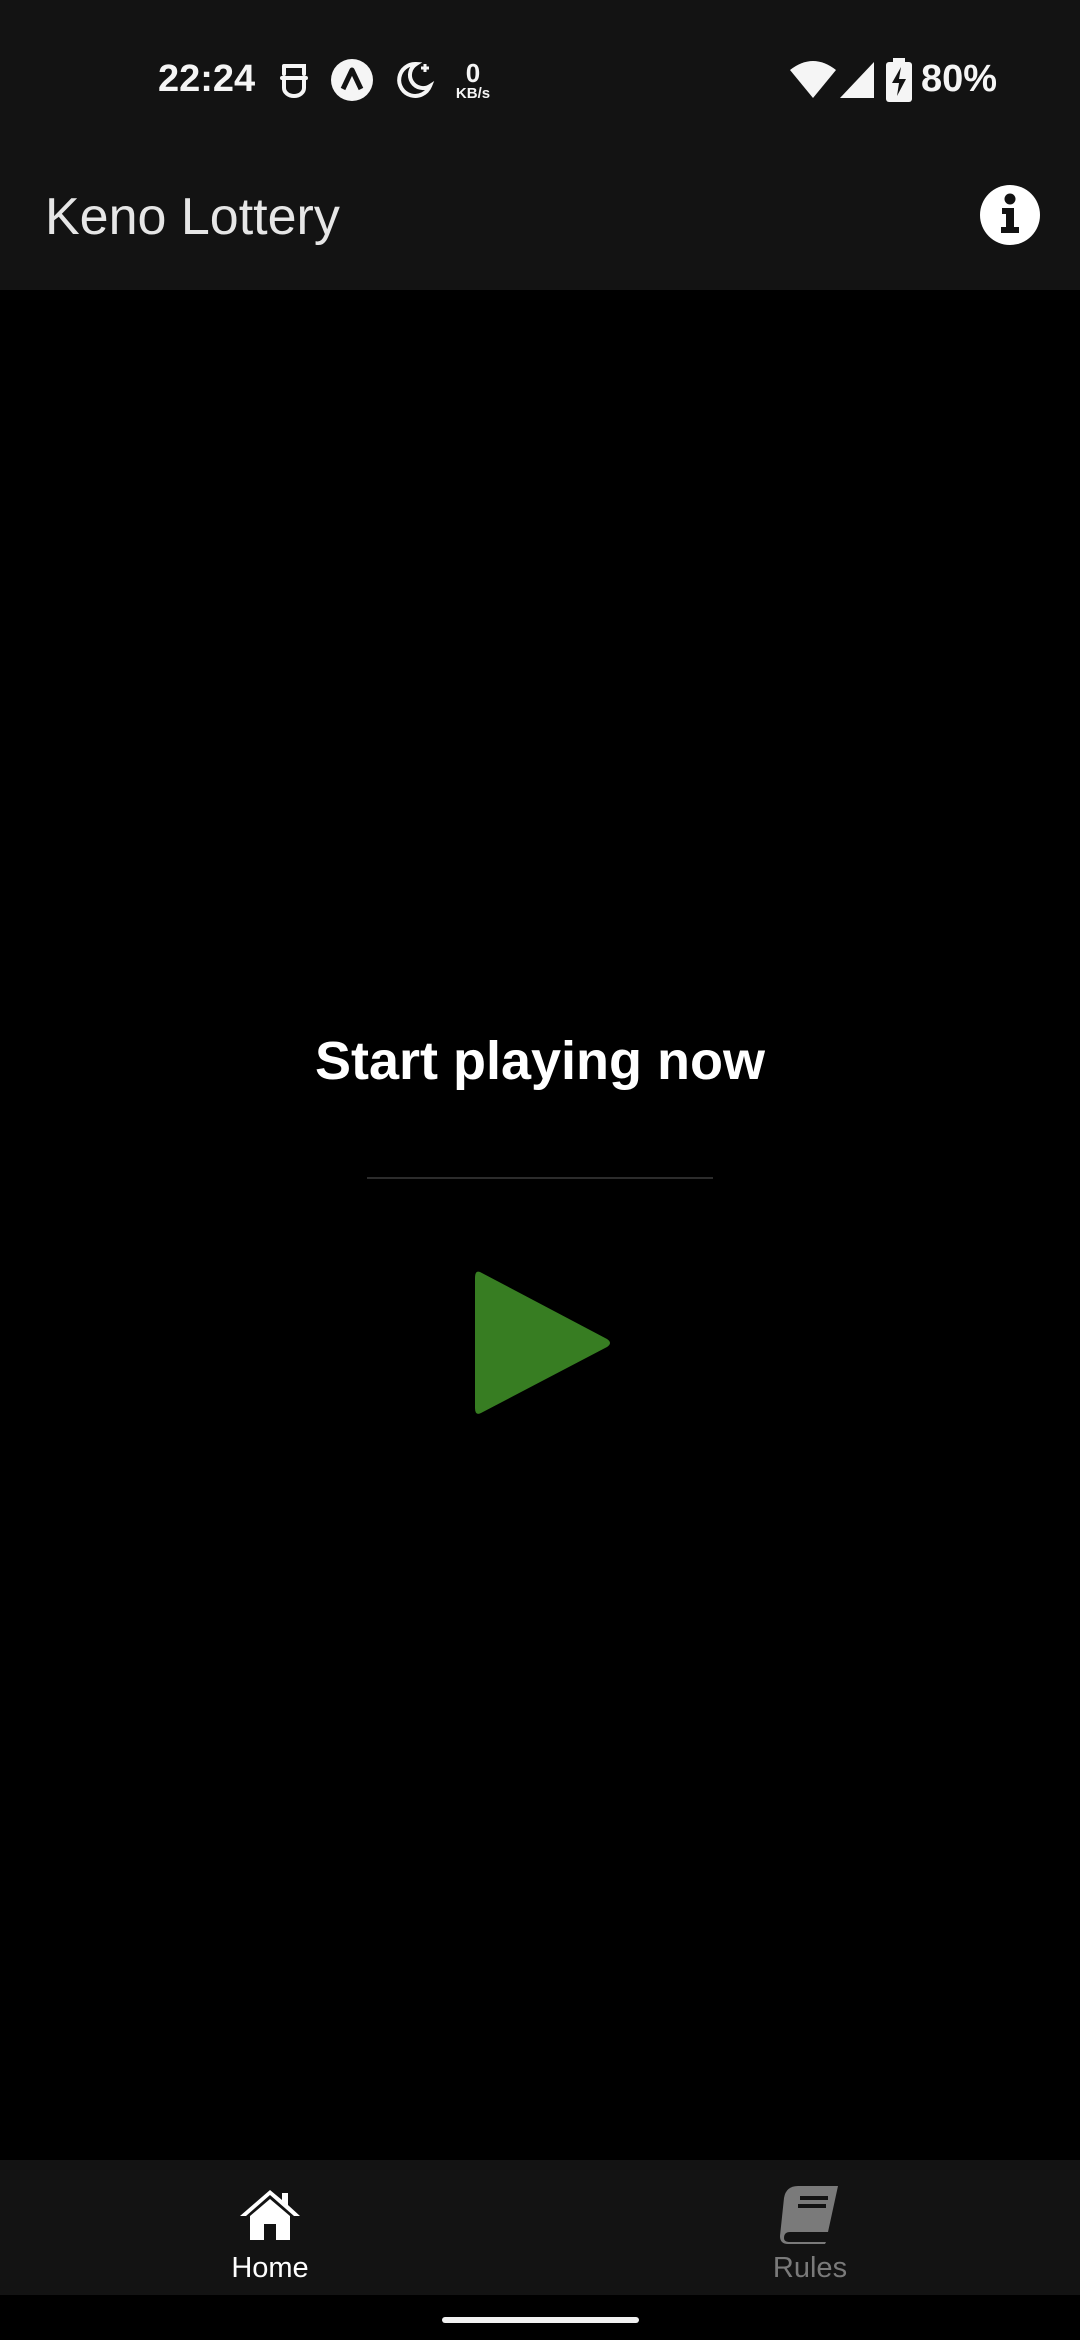 The height and width of the screenshot is (2340, 1080). Describe the element at coordinates (352, 80) in the screenshot. I see `app-notification-icon` at that location.